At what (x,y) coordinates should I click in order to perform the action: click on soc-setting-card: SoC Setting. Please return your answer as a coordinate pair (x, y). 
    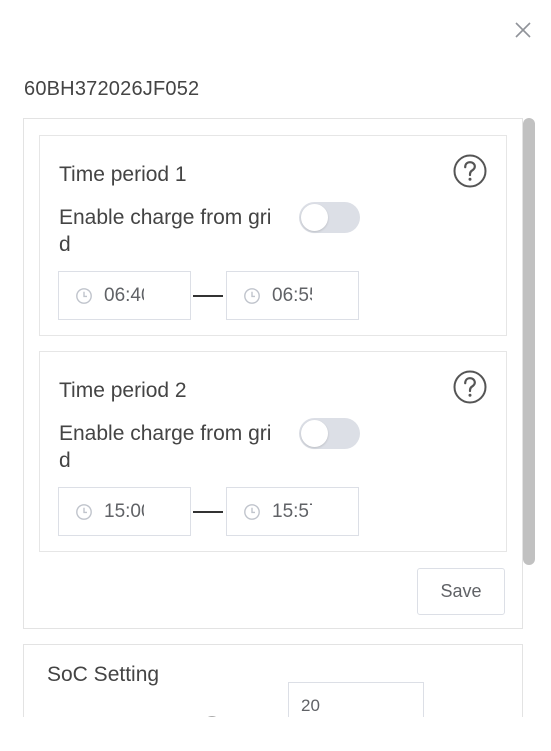
    Looking at the image, I should click on (273, 680).